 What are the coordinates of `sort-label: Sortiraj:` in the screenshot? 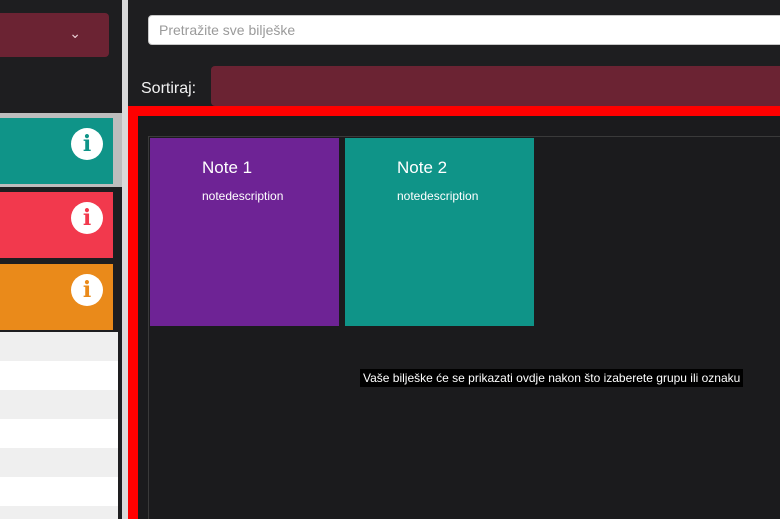 It's located at (169, 88).